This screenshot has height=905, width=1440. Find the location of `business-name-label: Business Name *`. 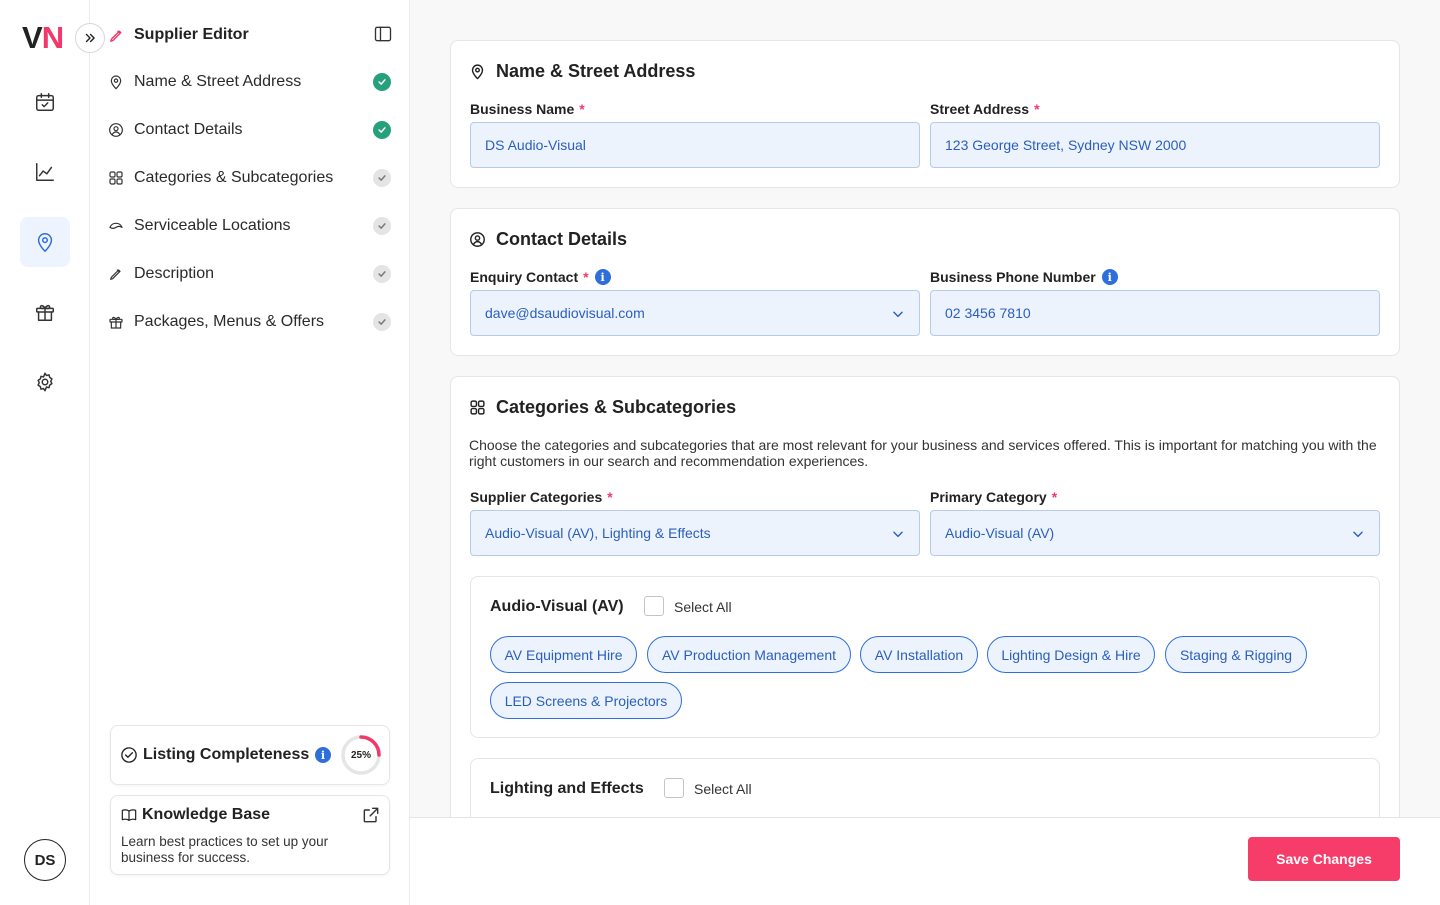

business-name-label: Business Name * is located at coordinates (527, 109).